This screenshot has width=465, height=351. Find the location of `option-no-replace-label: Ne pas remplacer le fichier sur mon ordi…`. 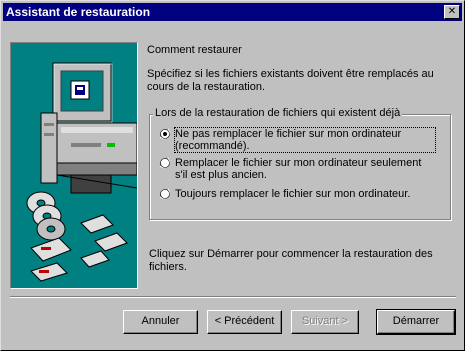

option-no-replace-label: Ne pas remplacer le fichier sur mon ordi… is located at coordinates (305, 140).